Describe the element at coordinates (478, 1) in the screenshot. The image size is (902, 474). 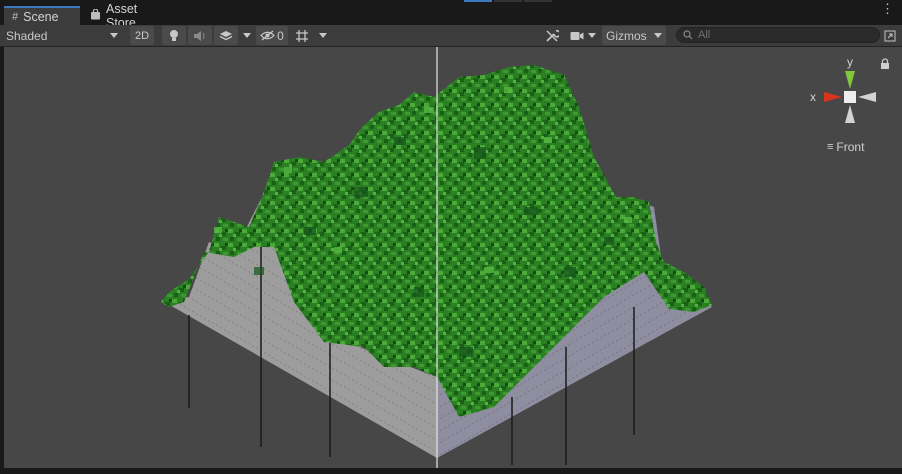
I see `active-play-indicator` at that location.